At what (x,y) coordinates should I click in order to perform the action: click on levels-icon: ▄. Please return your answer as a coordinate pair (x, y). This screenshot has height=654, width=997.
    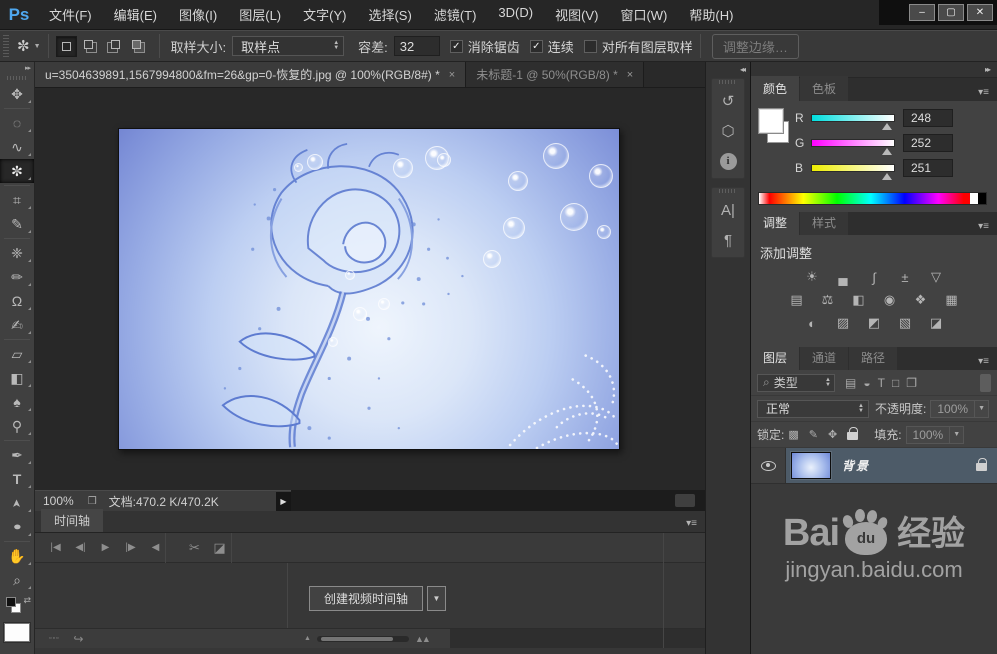
    Looking at the image, I should click on (843, 277).